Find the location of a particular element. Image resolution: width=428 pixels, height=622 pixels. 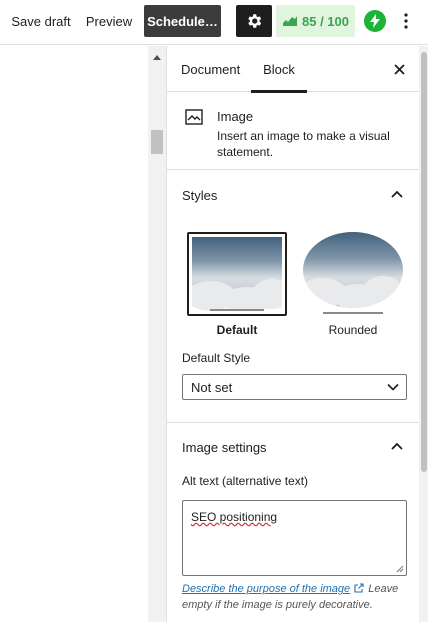

default-style-select: Not set is located at coordinates (294, 387).